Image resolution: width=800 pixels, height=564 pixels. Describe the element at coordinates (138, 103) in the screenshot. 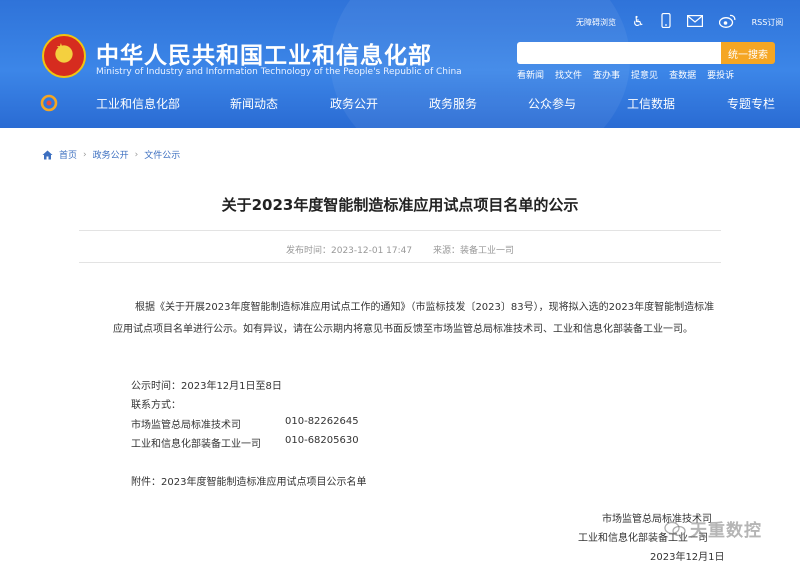

I see `nav-ministry: 工业和信息化部` at that location.